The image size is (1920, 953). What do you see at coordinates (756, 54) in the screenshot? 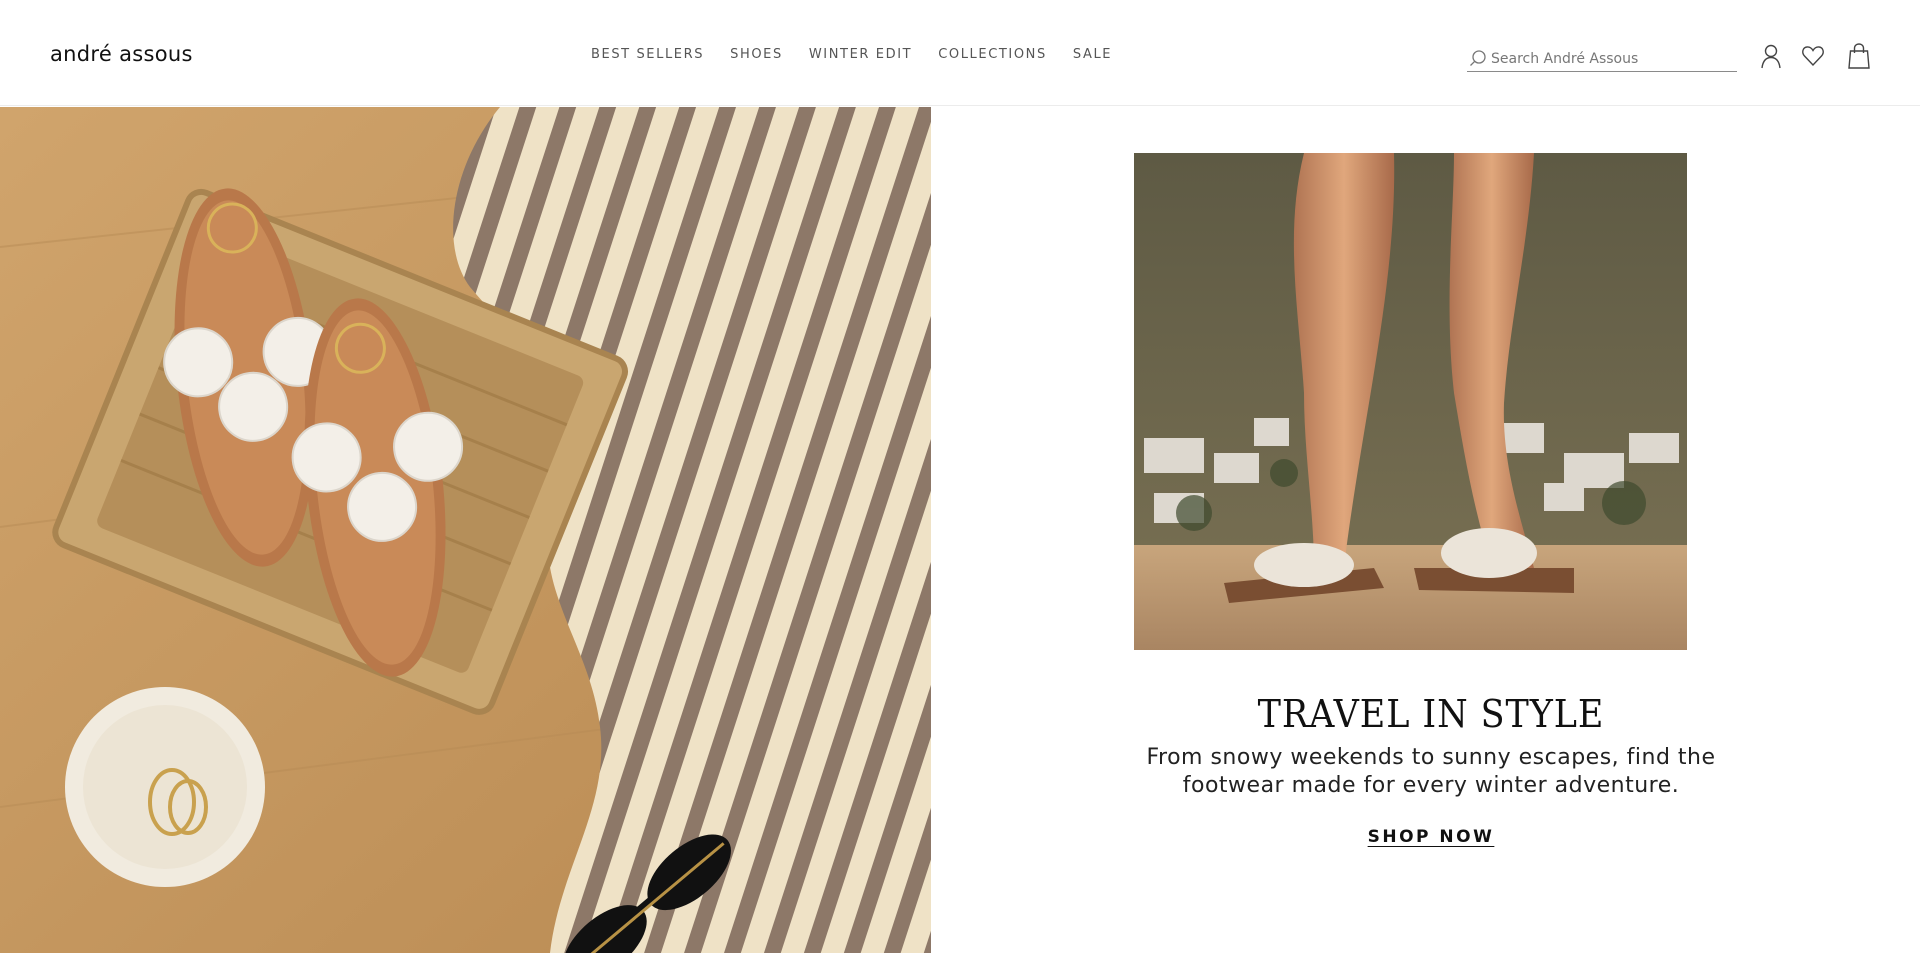
I see `nav-shoes: SHOES` at bounding box center [756, 54].